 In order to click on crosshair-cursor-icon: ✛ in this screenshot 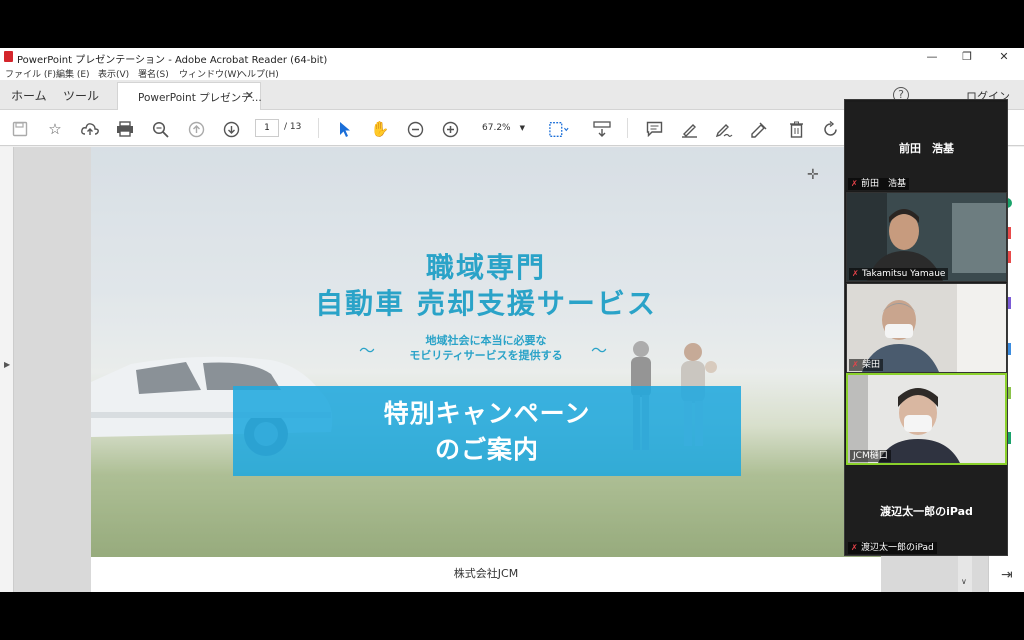, I will do `click(813, 175)`.